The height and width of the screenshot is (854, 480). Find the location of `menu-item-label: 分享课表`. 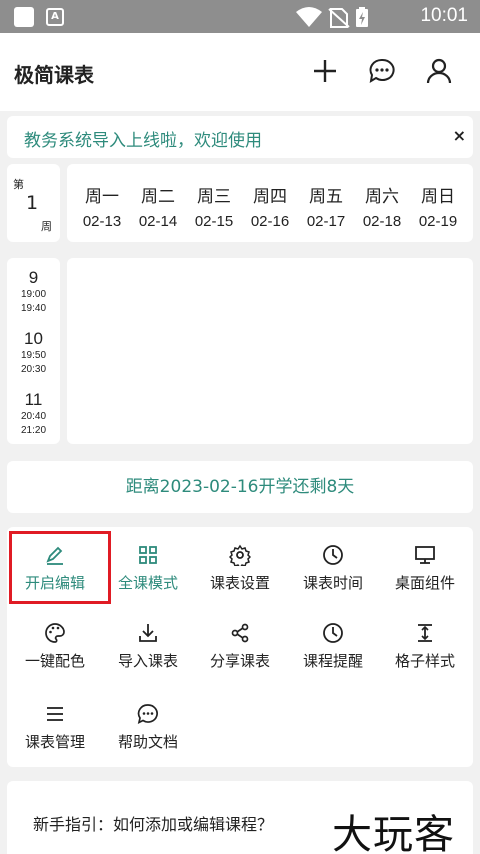

menu-item-label: 分享课表 is located at coordinates (239, 661).